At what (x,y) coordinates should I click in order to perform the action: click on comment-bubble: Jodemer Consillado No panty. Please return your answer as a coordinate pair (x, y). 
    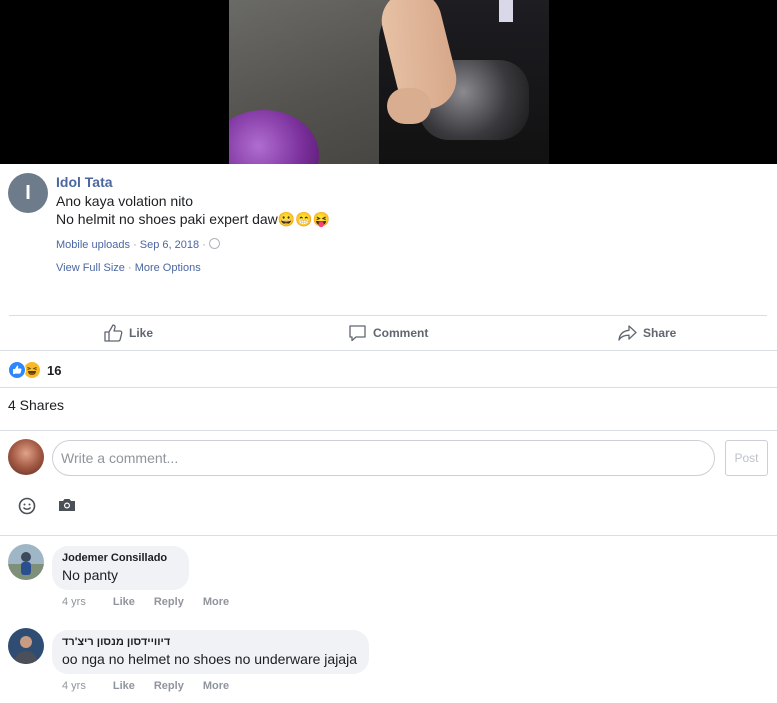
    Looking at the image, I should click on (120, 568).